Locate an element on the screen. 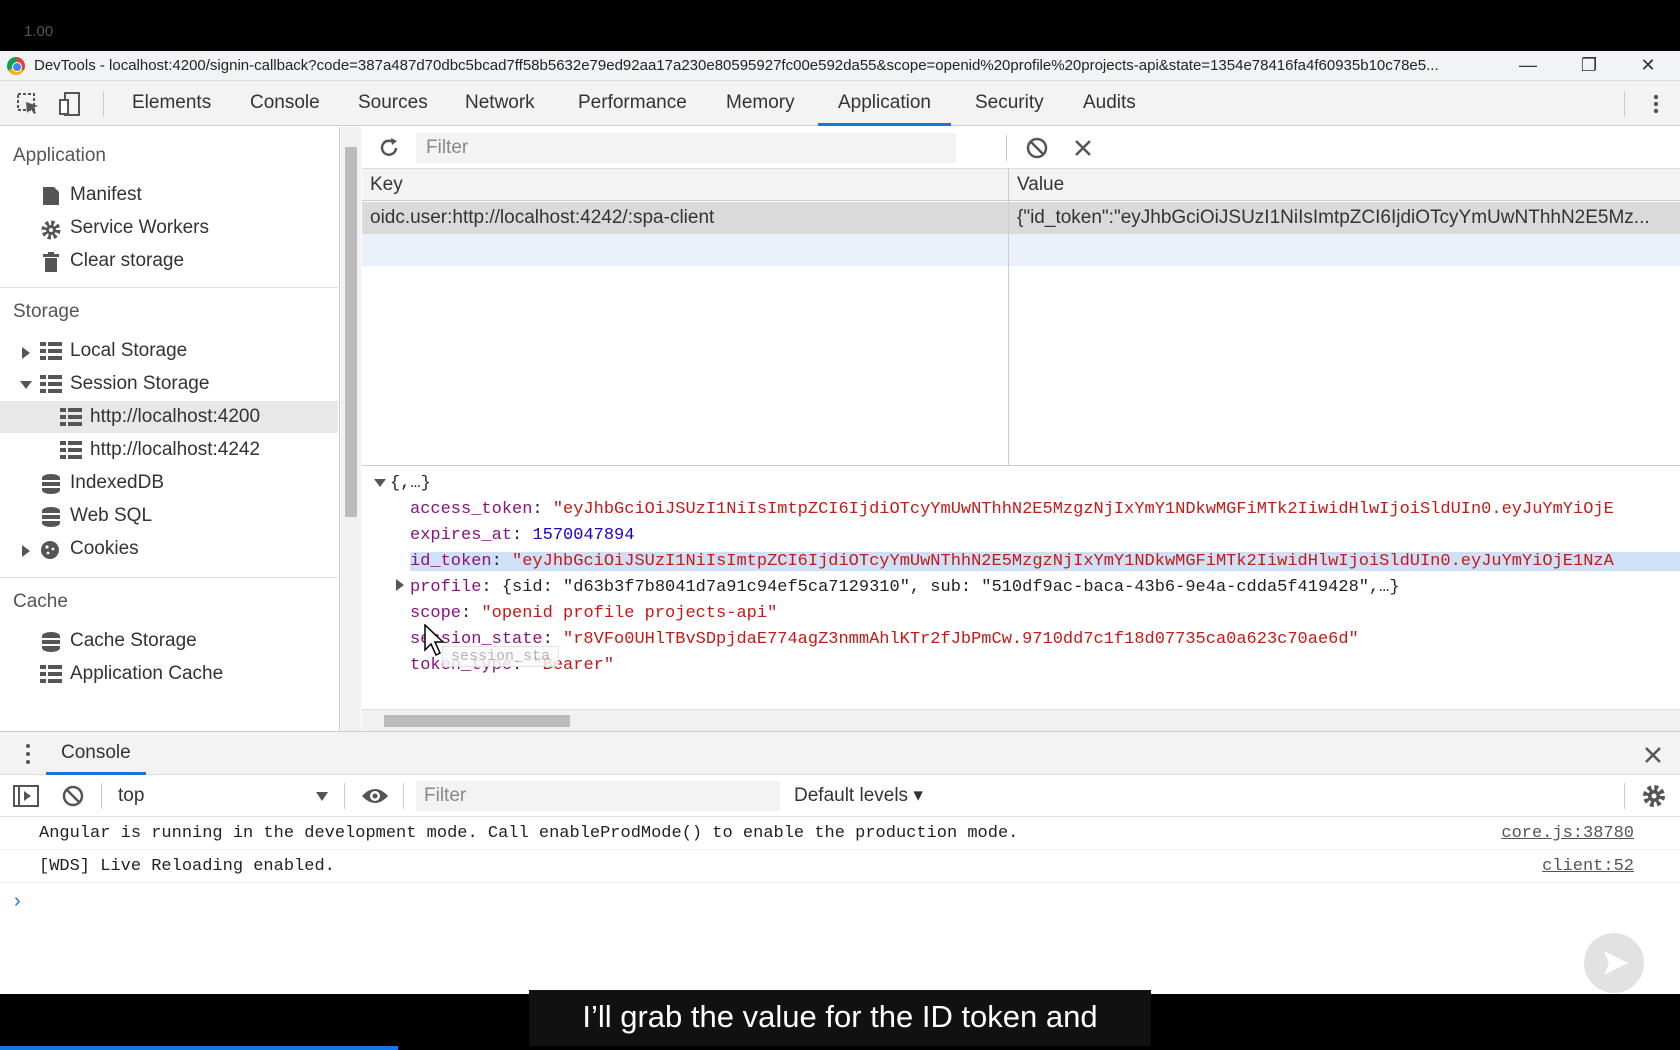 This screenshot has height=1050, width=1680. mouse-cursor-icon is located at coordinates (434, 640).